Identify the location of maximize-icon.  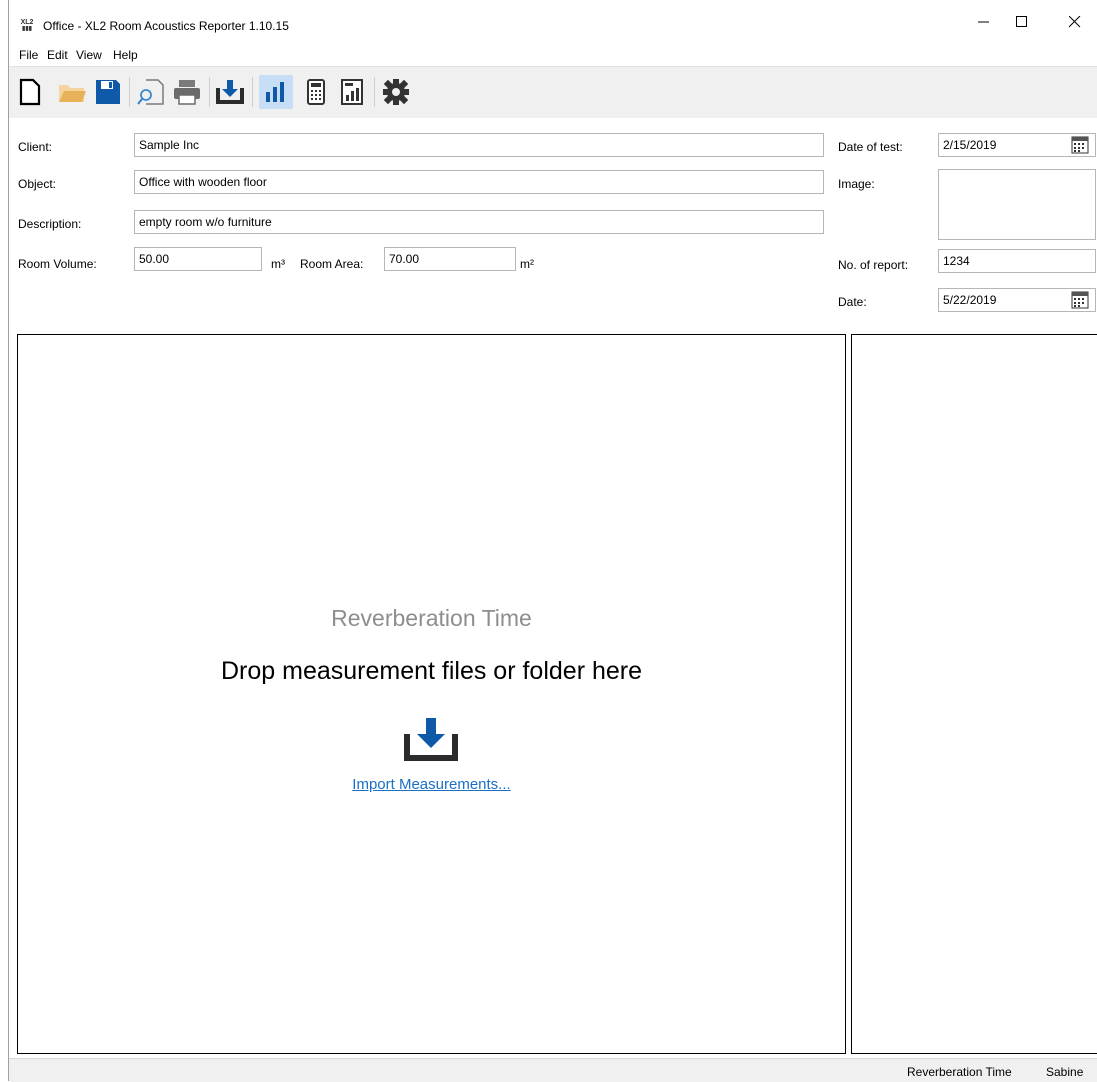
(1021, 21).